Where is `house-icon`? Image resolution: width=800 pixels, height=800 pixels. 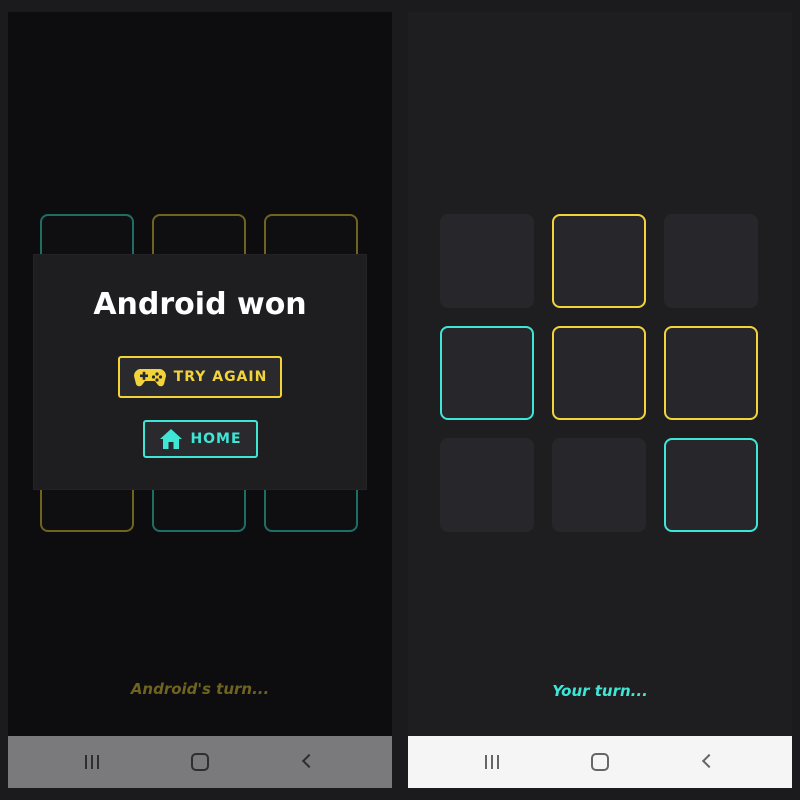 house-icon is located at coordinates (171, 439).